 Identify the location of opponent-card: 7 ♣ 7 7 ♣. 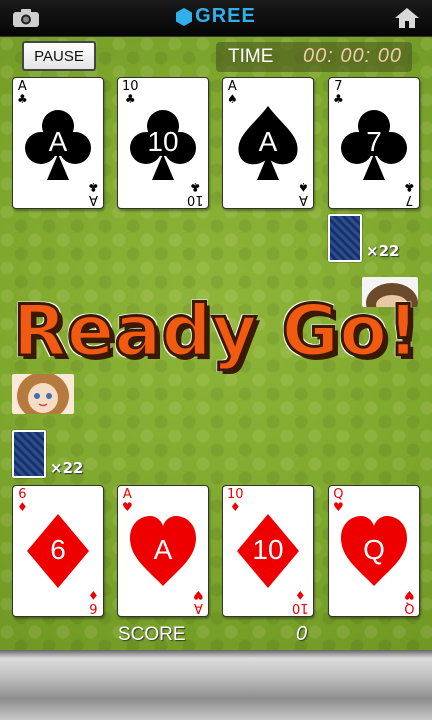
(374, 143).